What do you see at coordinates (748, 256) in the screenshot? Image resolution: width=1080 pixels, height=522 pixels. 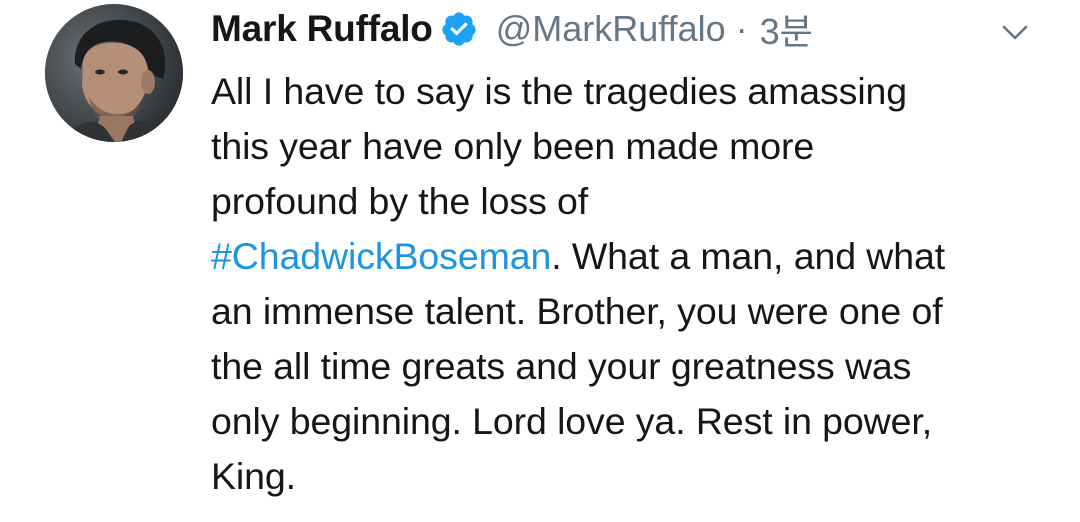 I see `tweet-line-rest: . What a man, and what` at bounding box center [748, 256].